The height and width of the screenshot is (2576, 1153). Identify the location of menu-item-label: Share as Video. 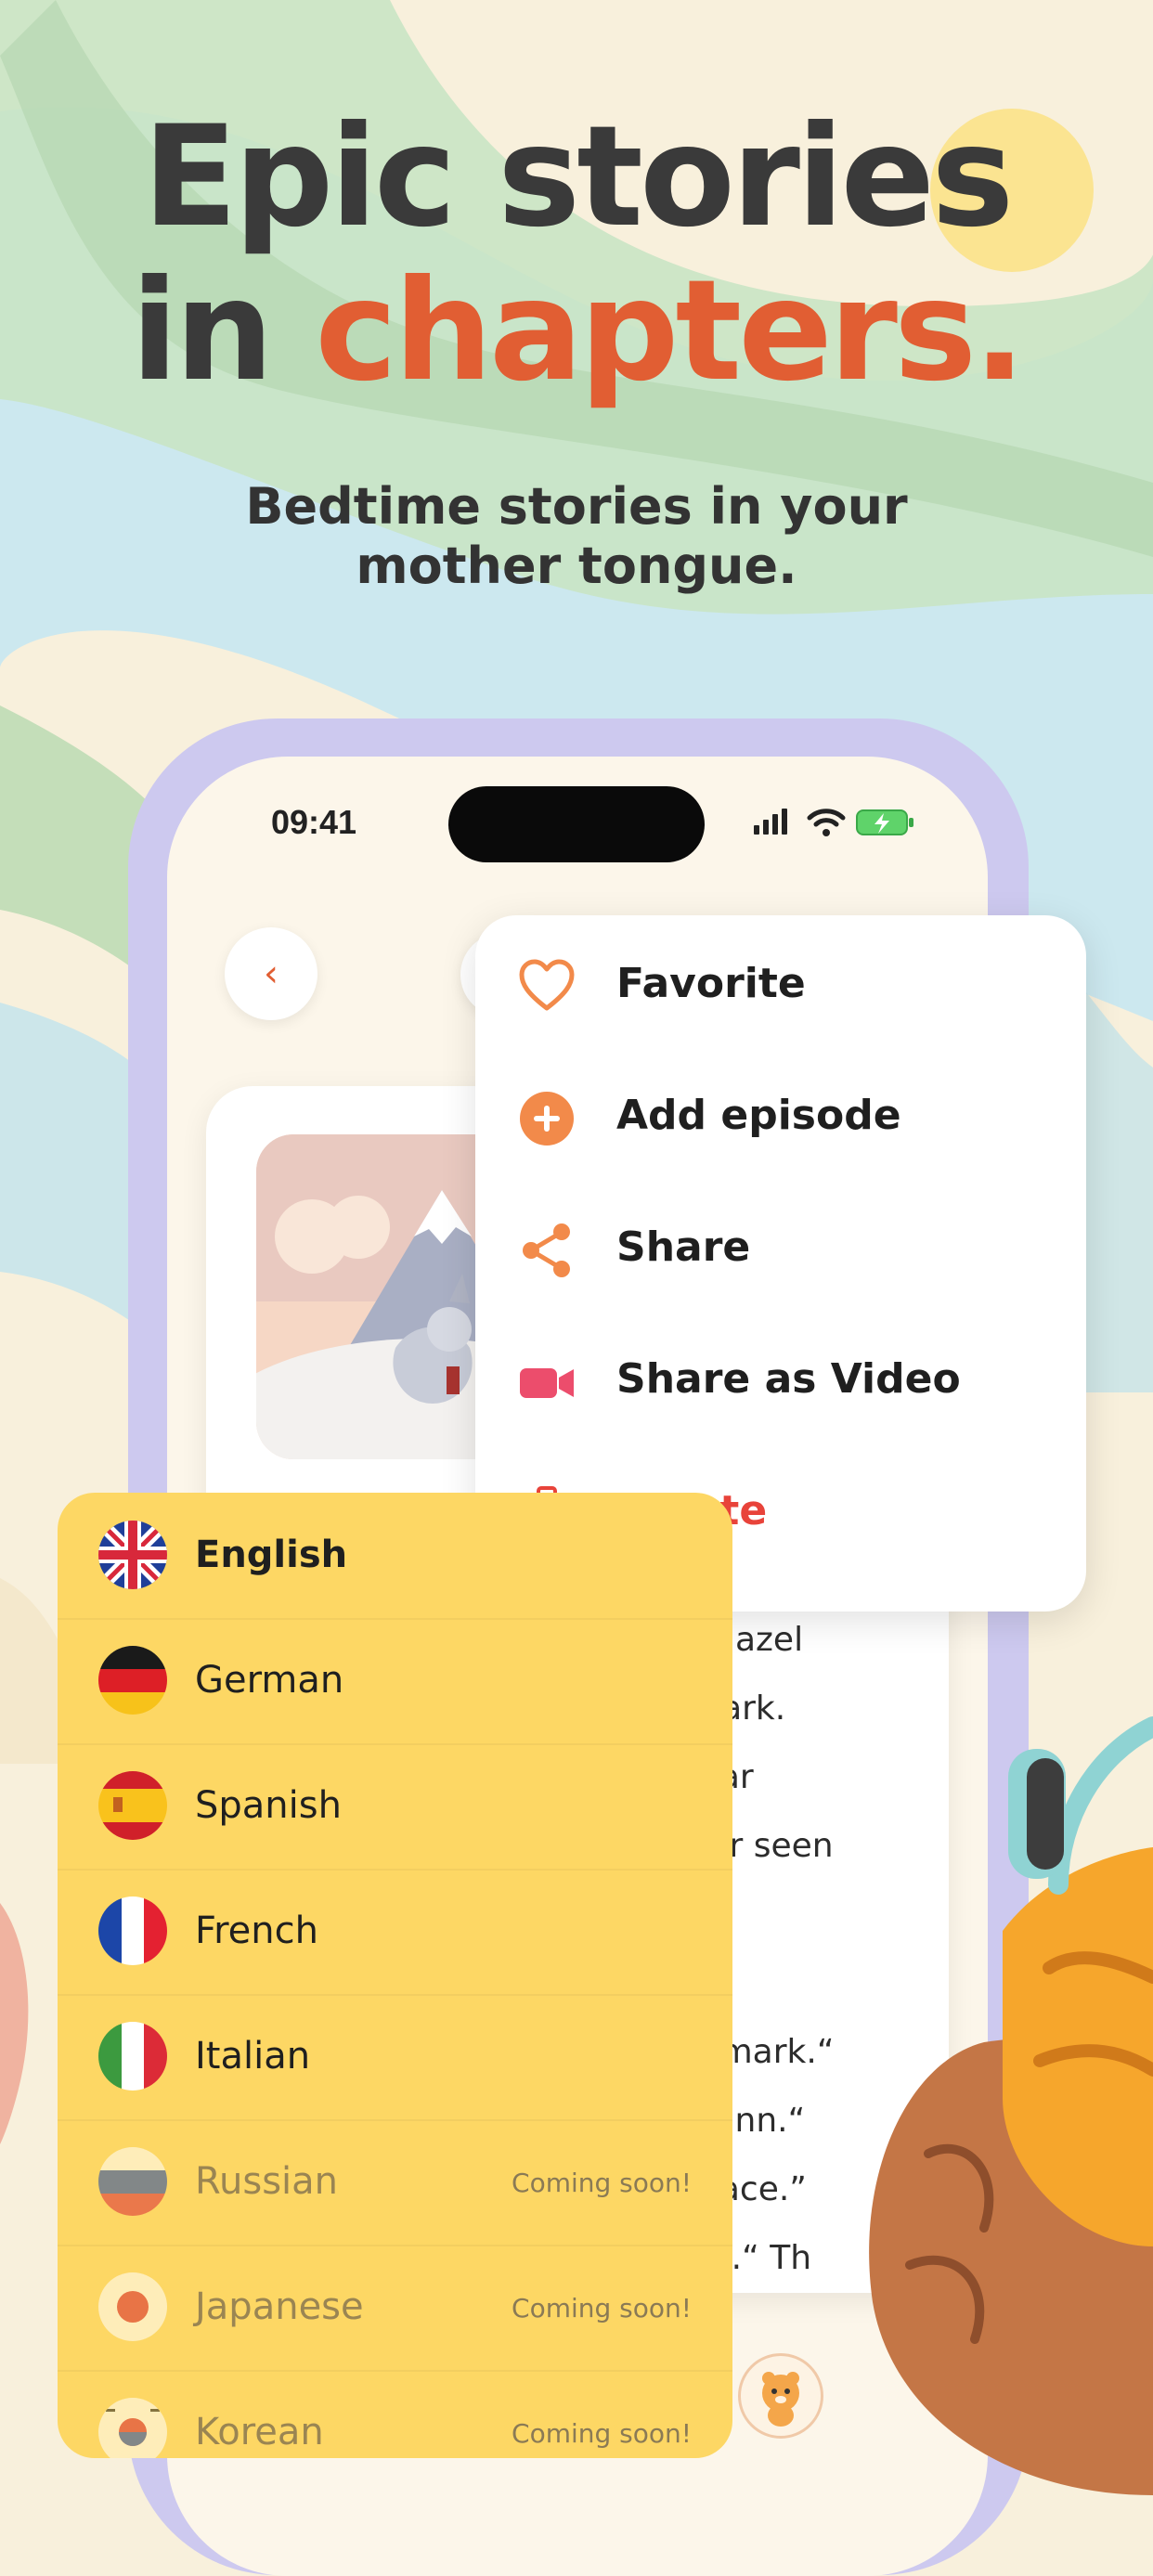
(788, 1379).